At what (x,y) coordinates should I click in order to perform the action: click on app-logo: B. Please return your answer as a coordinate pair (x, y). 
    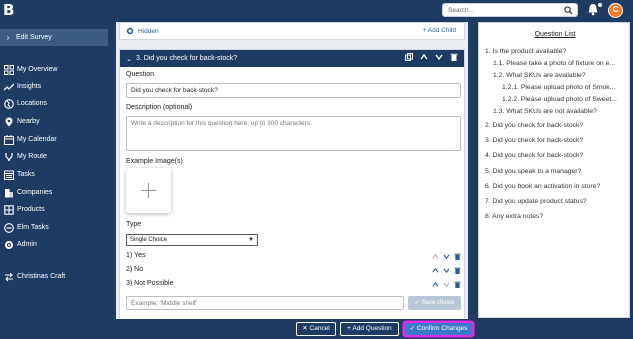
    Looking at the image, I should click on (10, 10).